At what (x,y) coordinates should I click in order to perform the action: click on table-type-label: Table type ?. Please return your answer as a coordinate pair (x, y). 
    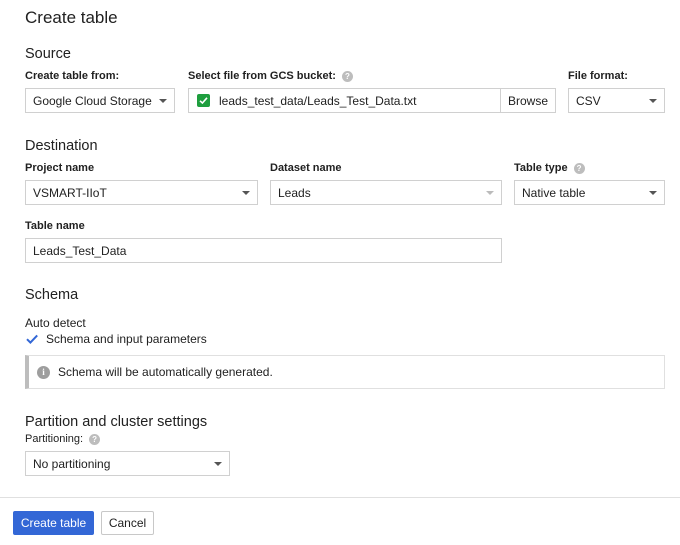
    Looking at the image, I should click on (549, 168).